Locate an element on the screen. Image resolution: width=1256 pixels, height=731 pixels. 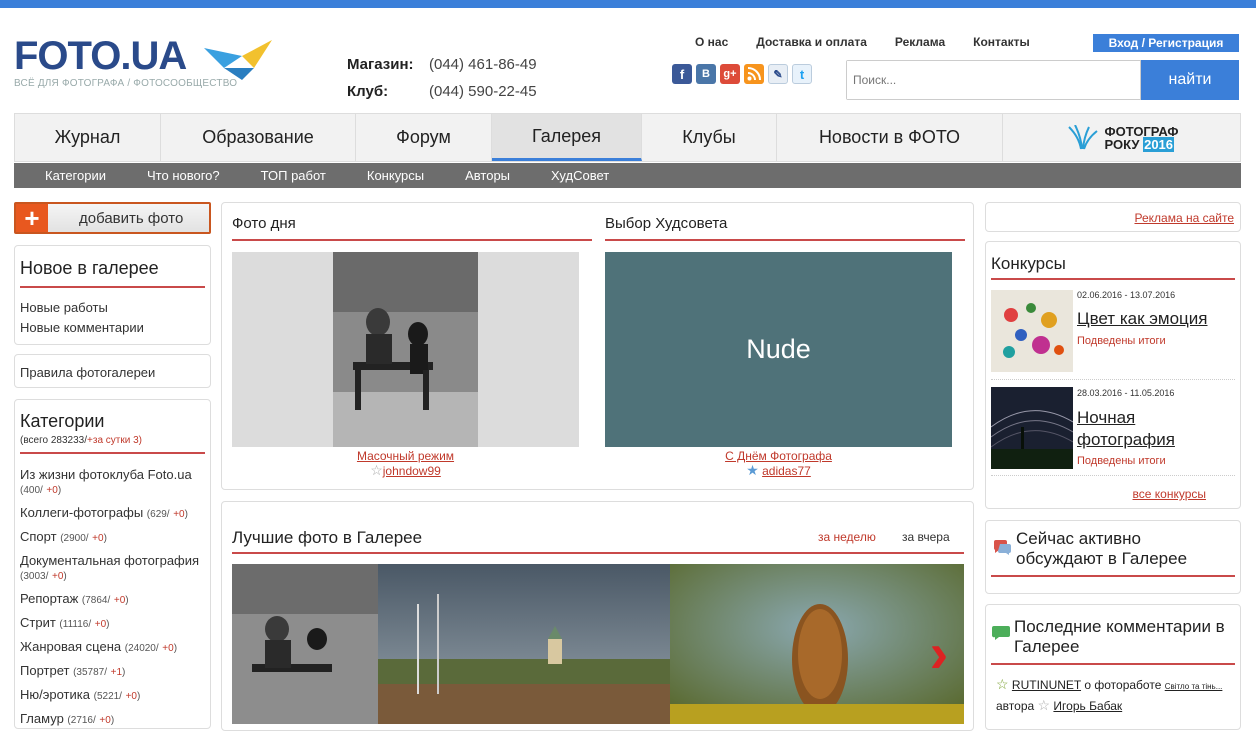
photo-of-day-link: Масочный режим is located at coordinates (405, 456).